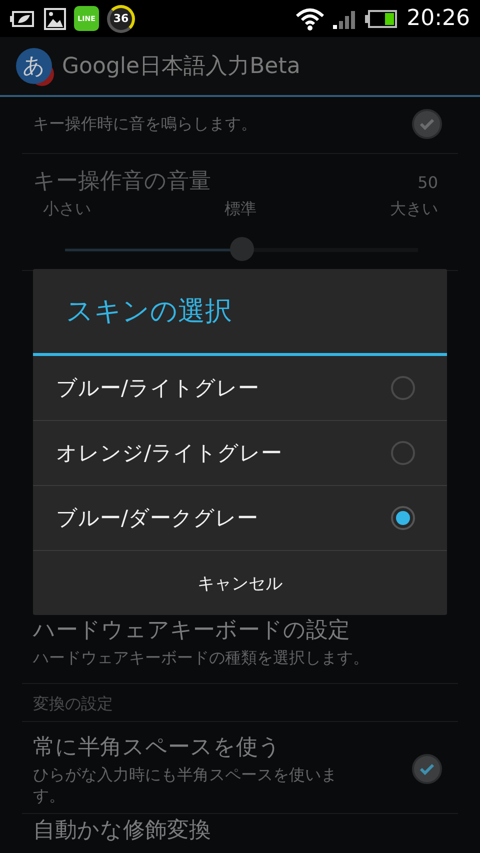 Image resolution: width=480 pixels, height=853 pixels. What do you see at coordinates (122, 182) in the screenshot?
I see `setting-title: キー操作音の音量` at bounding box center [122, 182].